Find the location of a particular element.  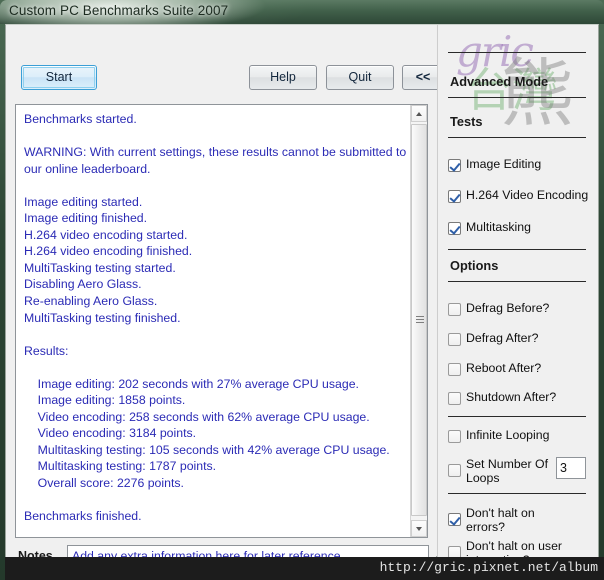

separator-top is located at coordinates (517, 52).